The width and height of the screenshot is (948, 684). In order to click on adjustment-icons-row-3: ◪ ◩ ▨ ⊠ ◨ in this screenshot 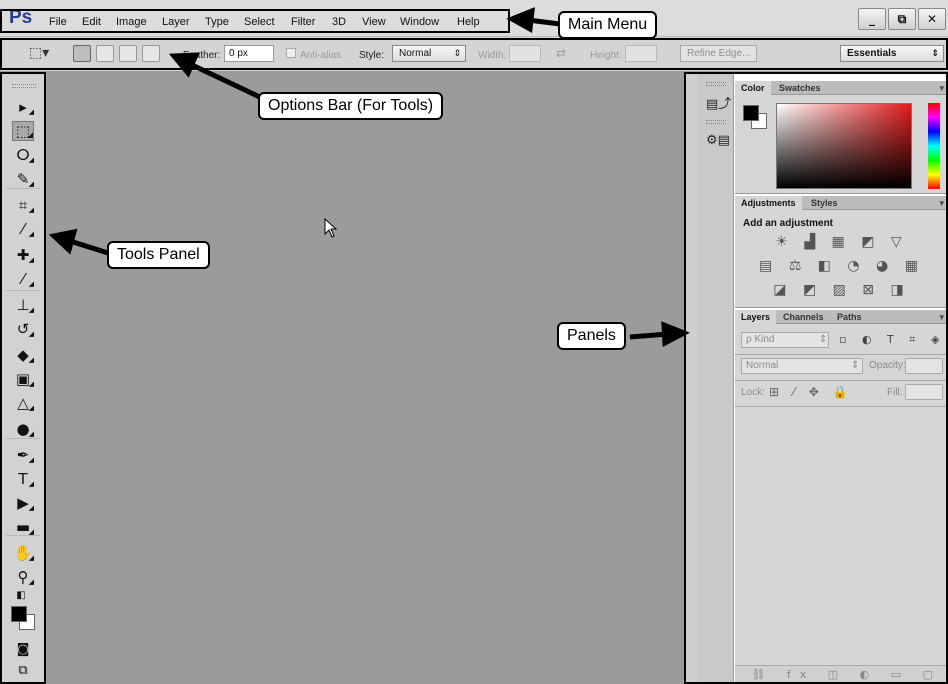, I will do `click(841, 290)`.